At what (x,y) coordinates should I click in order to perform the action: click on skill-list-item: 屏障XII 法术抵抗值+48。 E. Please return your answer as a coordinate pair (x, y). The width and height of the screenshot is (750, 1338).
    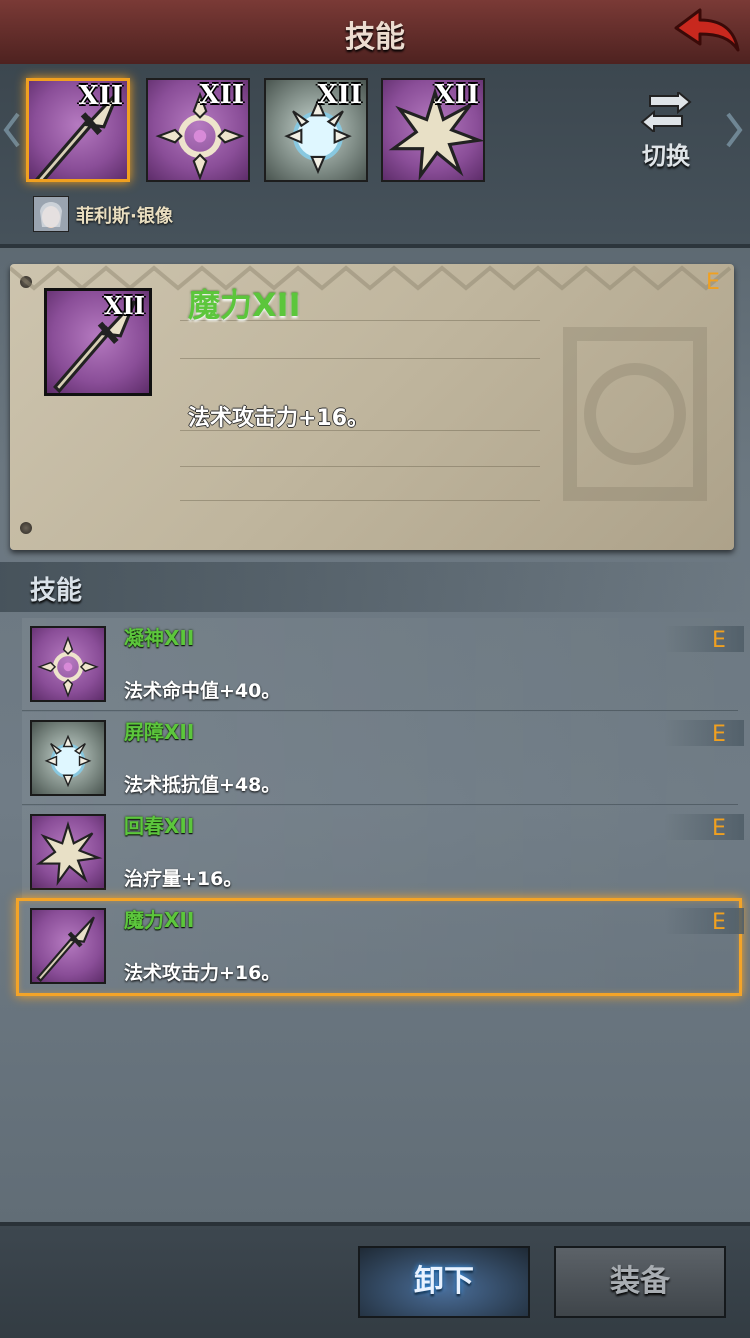
    Looking at the image, I should click on (375, 758).